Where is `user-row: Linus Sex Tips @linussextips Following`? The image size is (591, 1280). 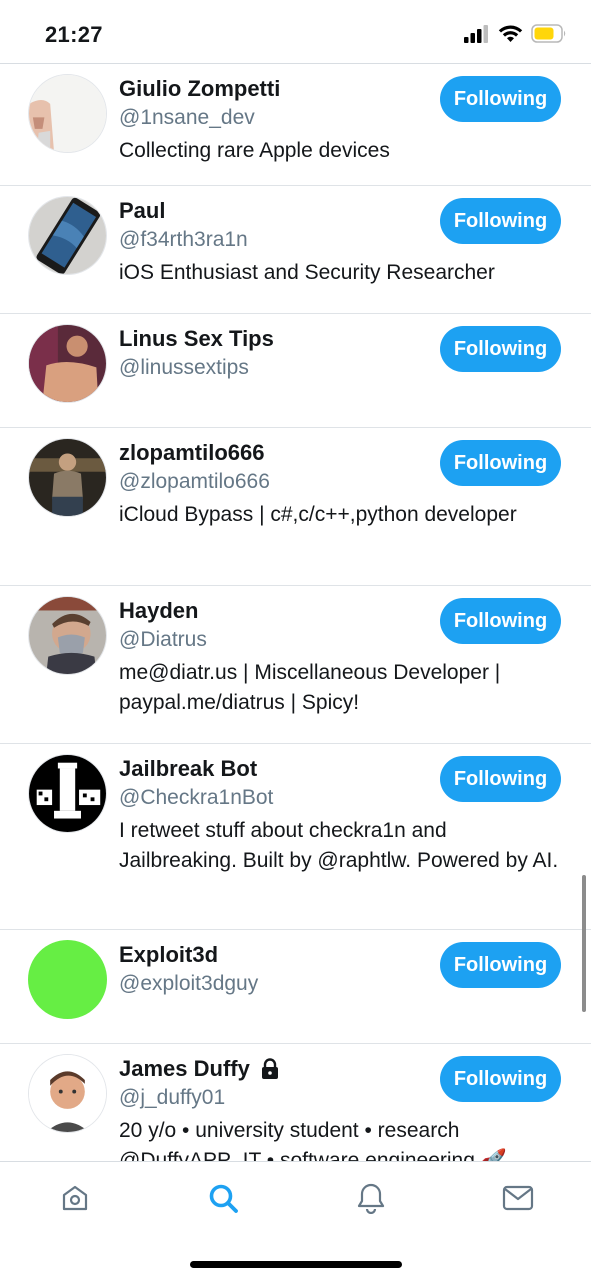
user-row: Linus Sex Tips @linussextips Following is located at coordinates (295, 371).